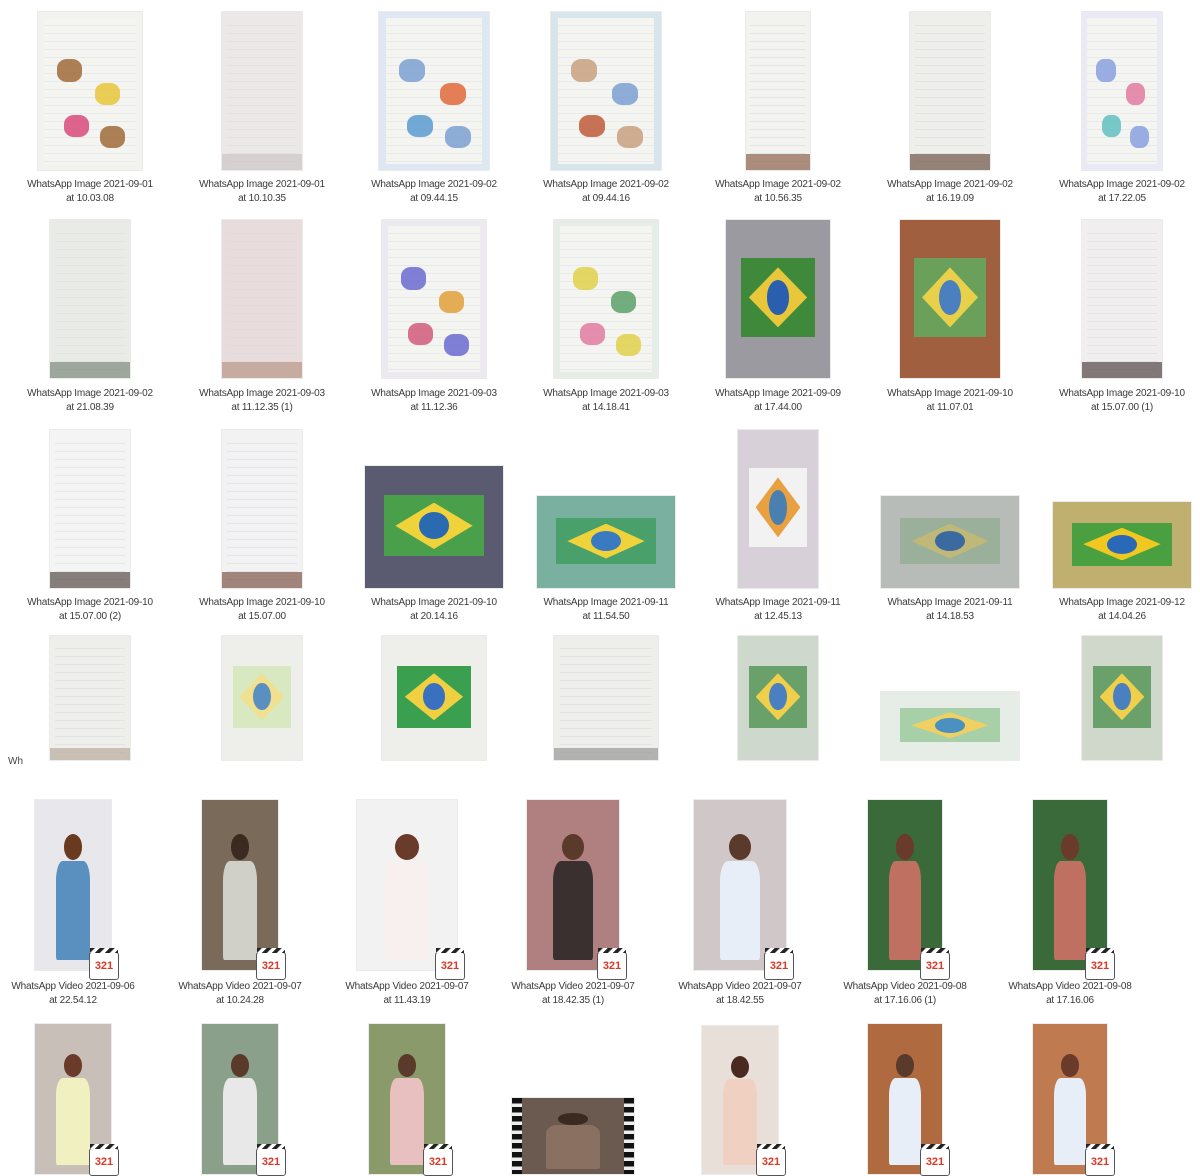 The height and width of the screenshot is (1176, 1200). Describe the element at coordinates (434, 198) in the screenshot. I see `file-name-line-2: at 09.44.15` at that location.